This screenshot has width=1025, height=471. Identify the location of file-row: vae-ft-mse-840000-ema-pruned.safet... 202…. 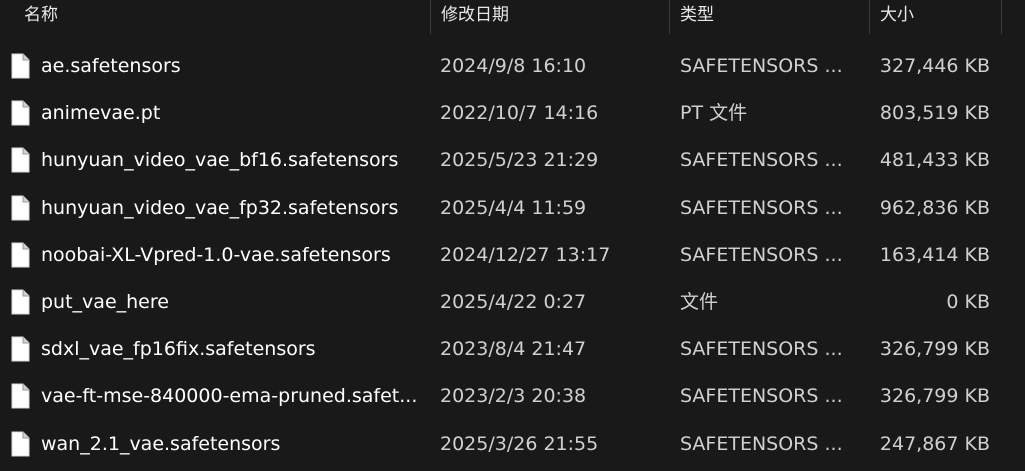
(512, 396).